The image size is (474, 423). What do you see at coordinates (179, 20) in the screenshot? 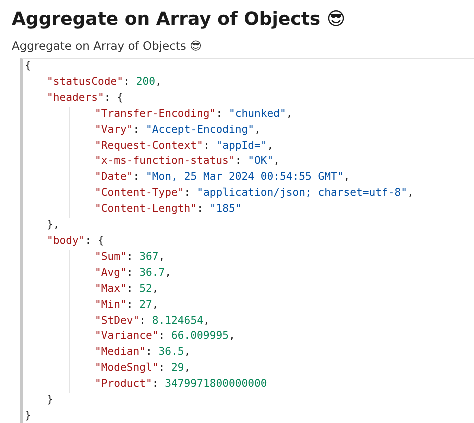
I see `page-title: Aggregate on Array of Objects 😎` at bounding box center [179, 20].